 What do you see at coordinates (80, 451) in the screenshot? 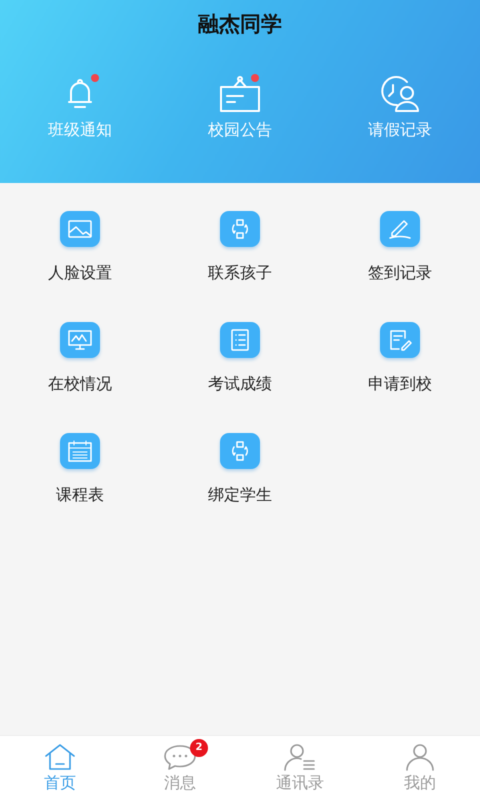
I see `calendar-icon` at bounding box center [80, 451].